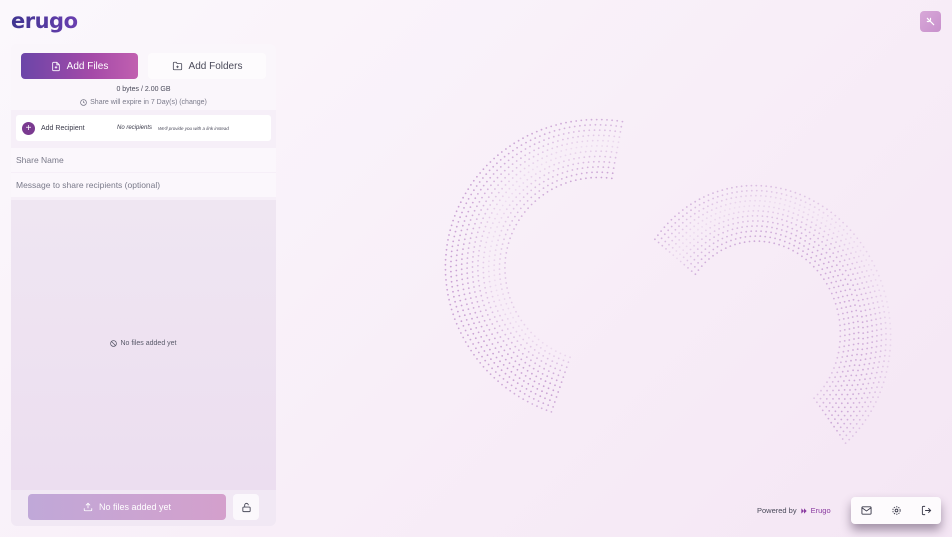 This screenshot has width=952, height=537. I want to click on message-input: Message to share recipients (optional), so click(143, 185).